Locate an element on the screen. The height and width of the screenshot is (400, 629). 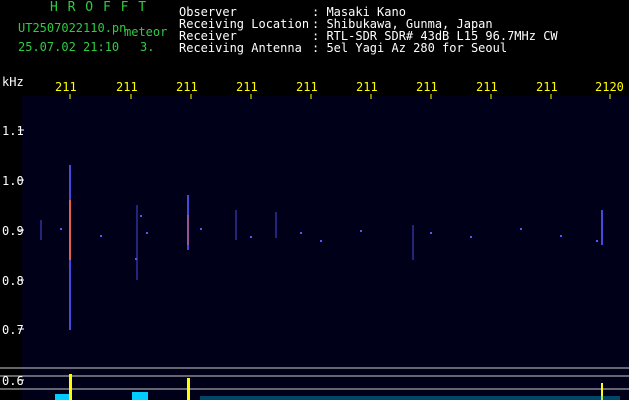
y-tick: 0.8 is located at coordinates (13, 281).